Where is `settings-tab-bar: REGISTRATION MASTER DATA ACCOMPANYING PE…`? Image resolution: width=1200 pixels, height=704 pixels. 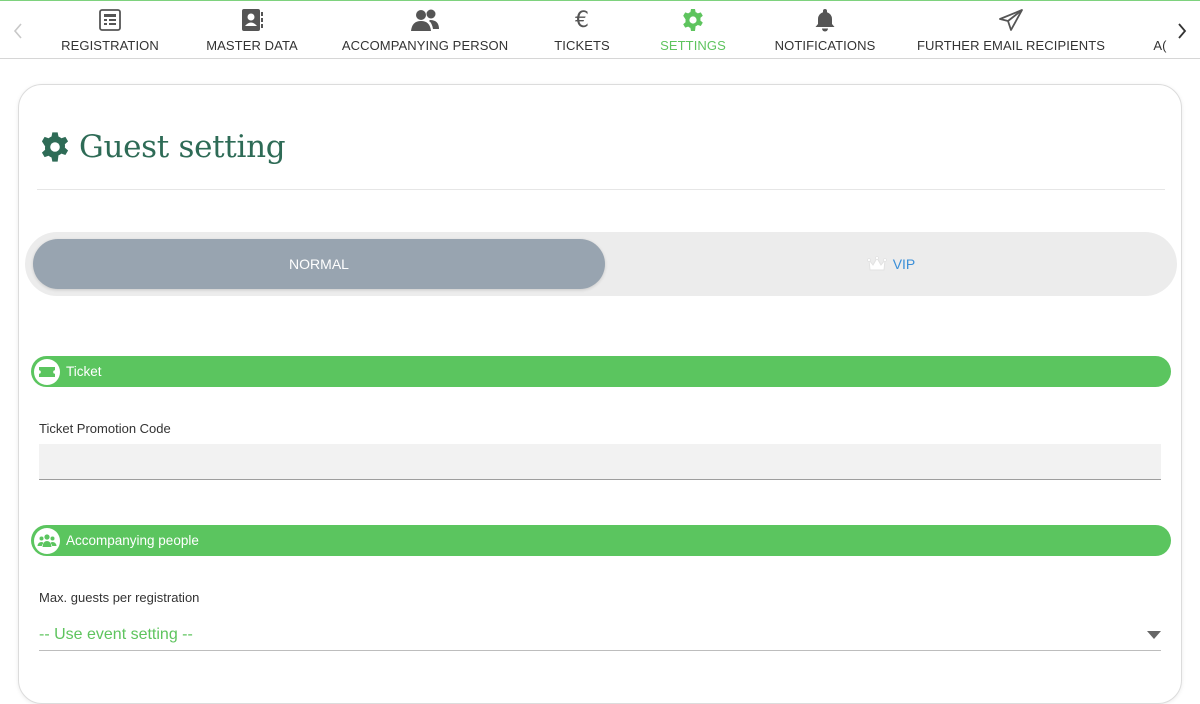
settings-tab-bar: REGISTRATION MASTER DATA ACCOMPANYING PE… is located at coordinates (600, 29).